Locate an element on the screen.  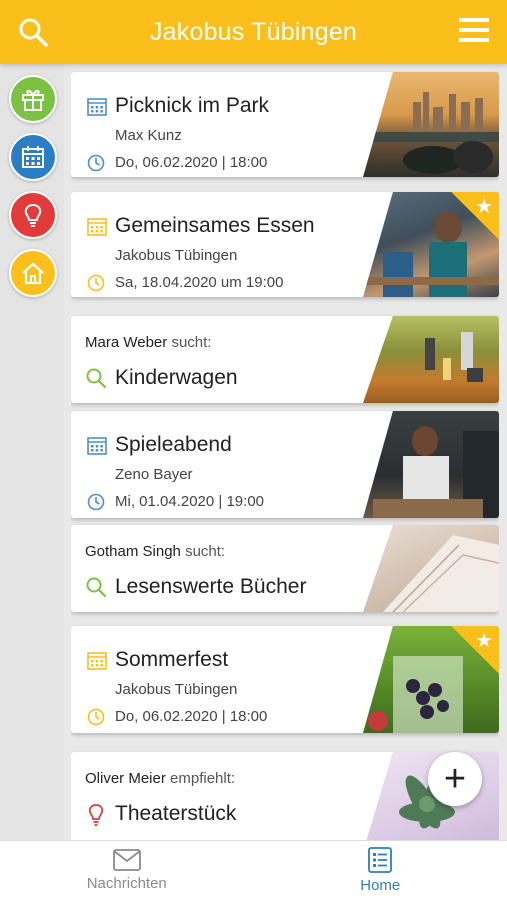
envelope-icon is located at coordinates (126, 860).